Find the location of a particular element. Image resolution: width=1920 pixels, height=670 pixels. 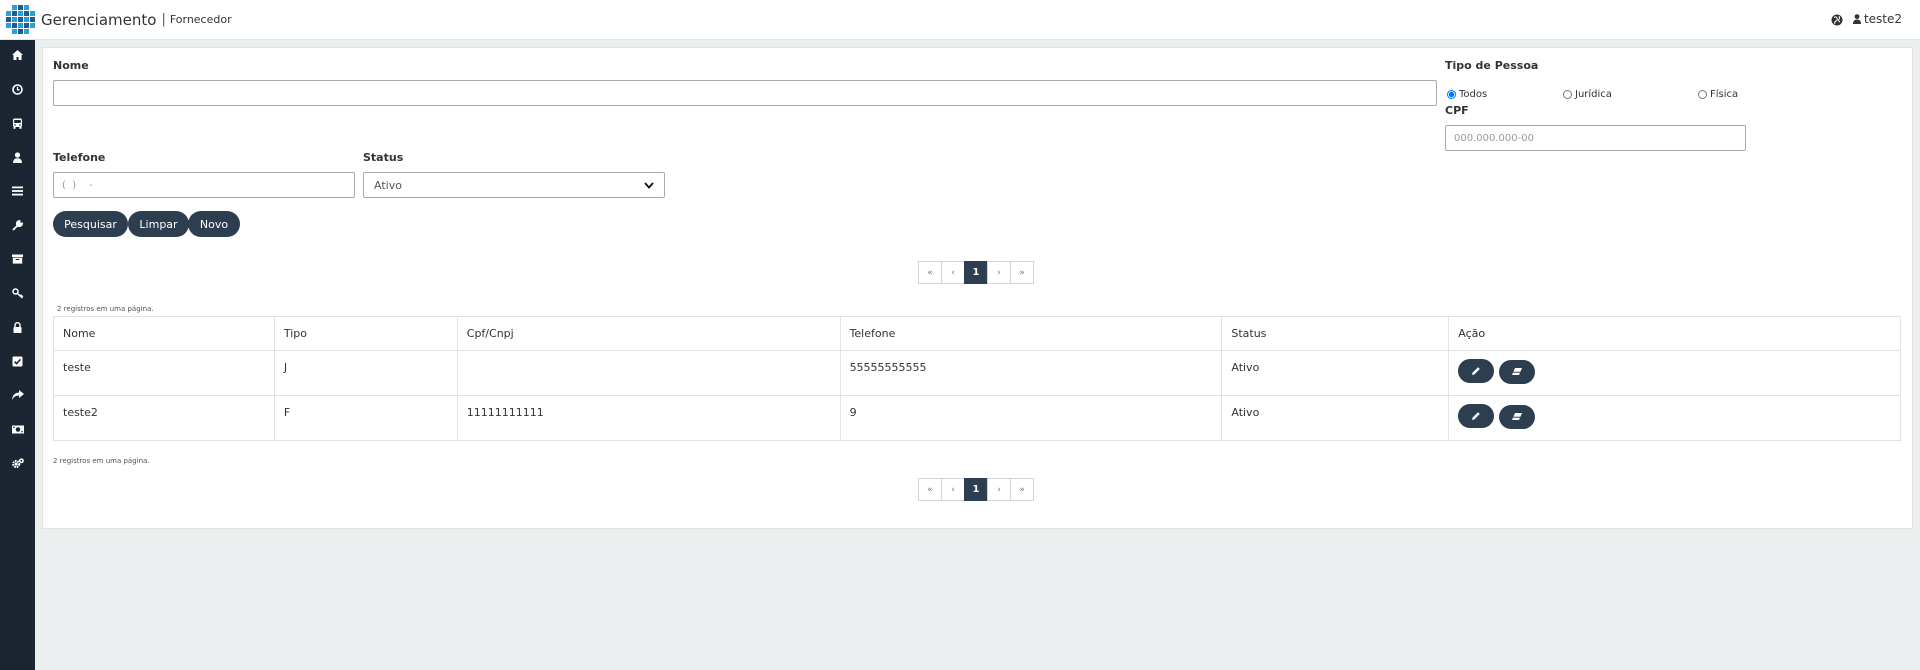

app-title: Gerenciamento is located at coordinates (98, 20).